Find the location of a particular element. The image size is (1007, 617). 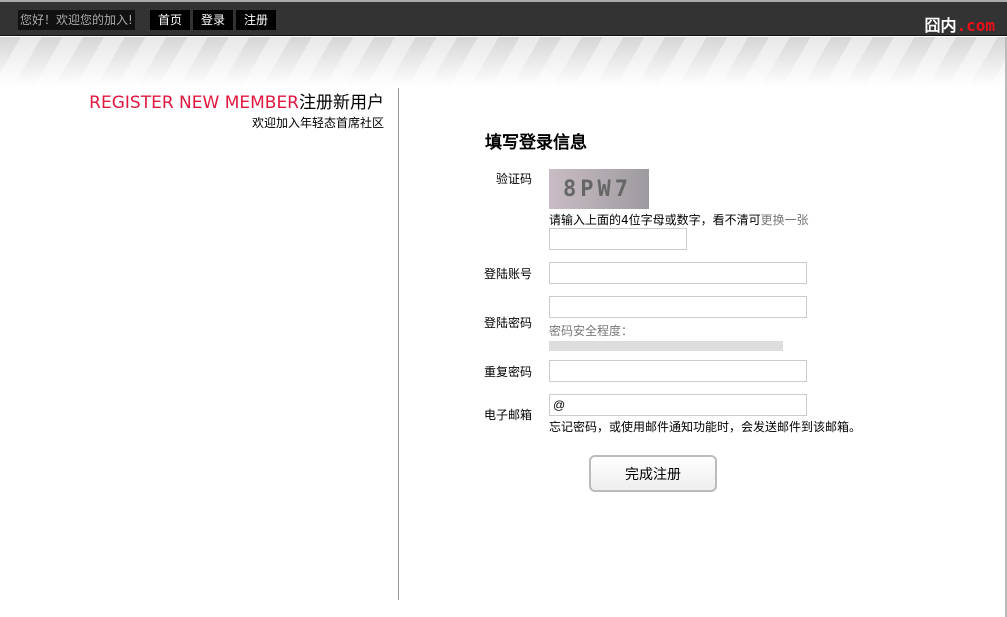

strength-bar is located at coordinates (666, 346).